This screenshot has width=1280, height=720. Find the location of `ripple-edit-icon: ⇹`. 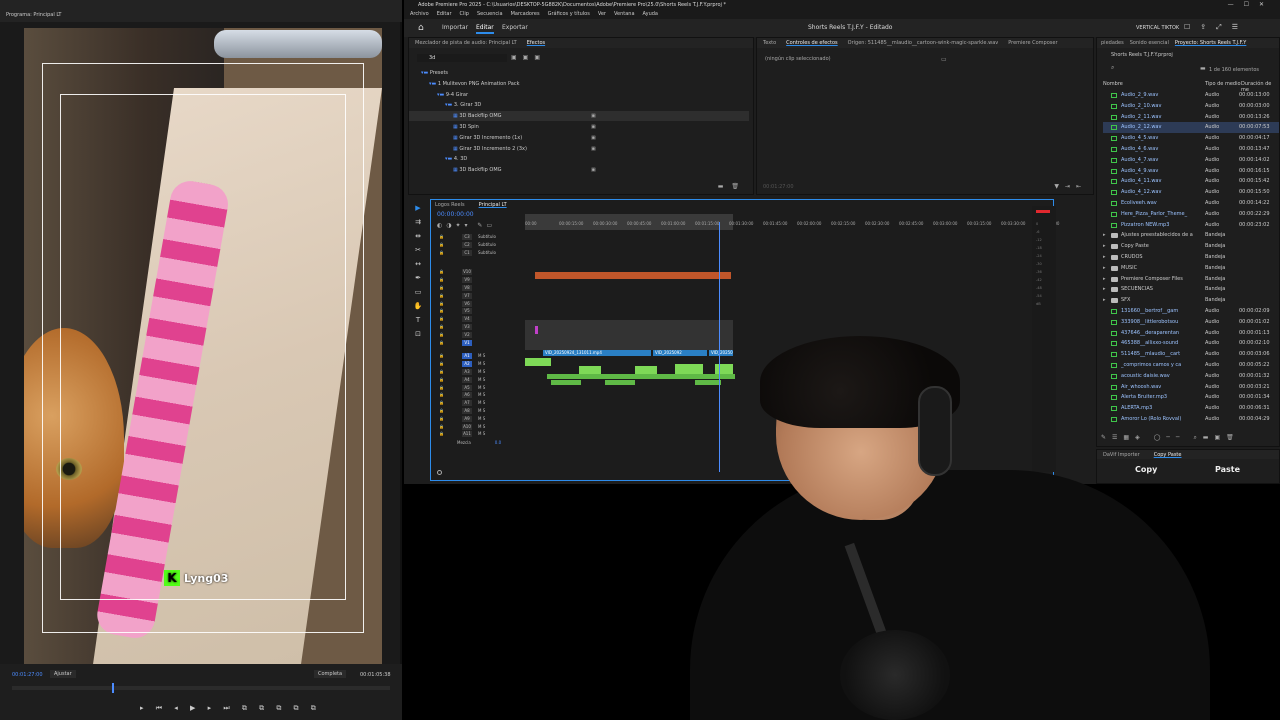

ripple-edit-icon: ⇹ is located at coordinates (418, 236).